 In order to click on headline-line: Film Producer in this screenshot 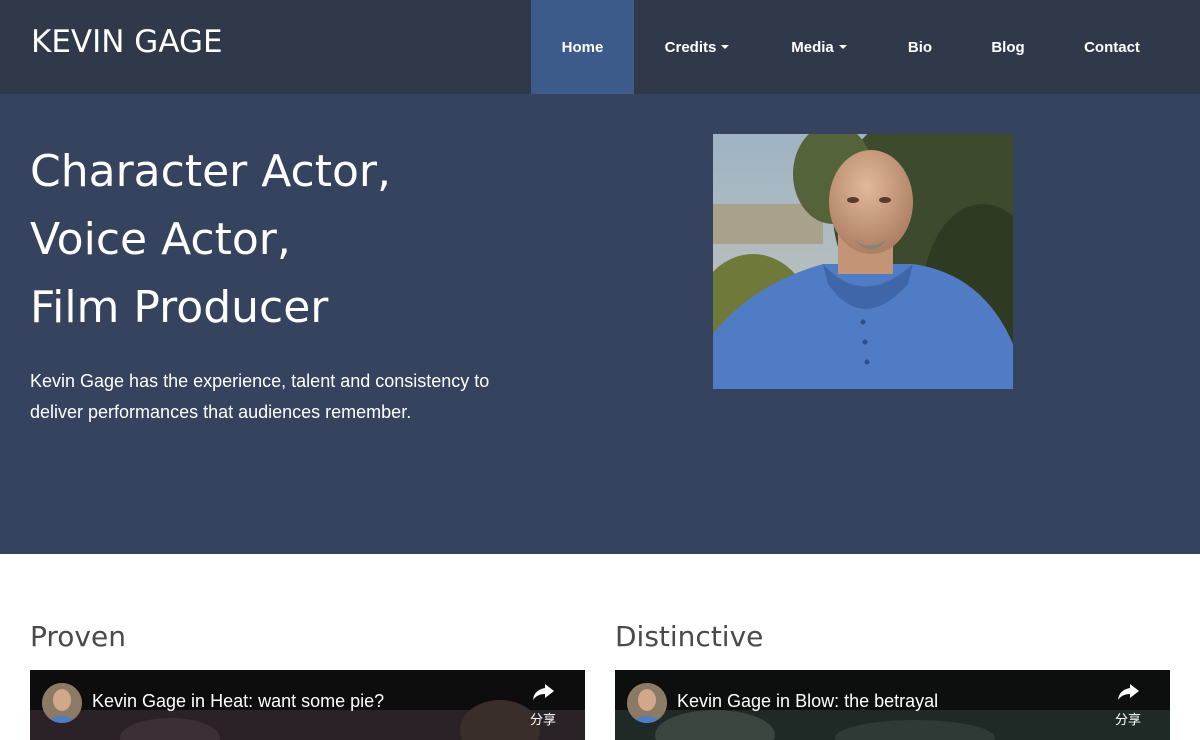, I will do `click(179, 307)`.